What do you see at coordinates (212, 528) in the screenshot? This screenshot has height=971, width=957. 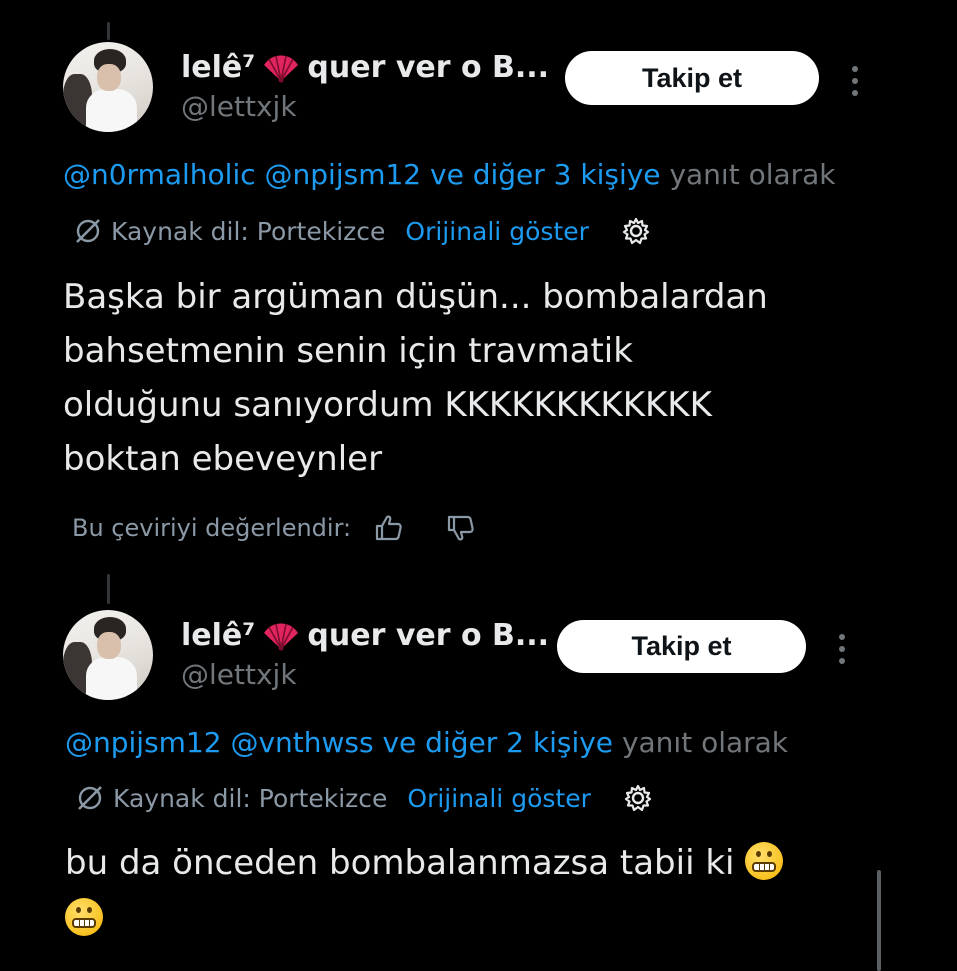 I see `rate-translation-label: Bu çeviriyi değerlendir:` at bounding box center [212, 528].